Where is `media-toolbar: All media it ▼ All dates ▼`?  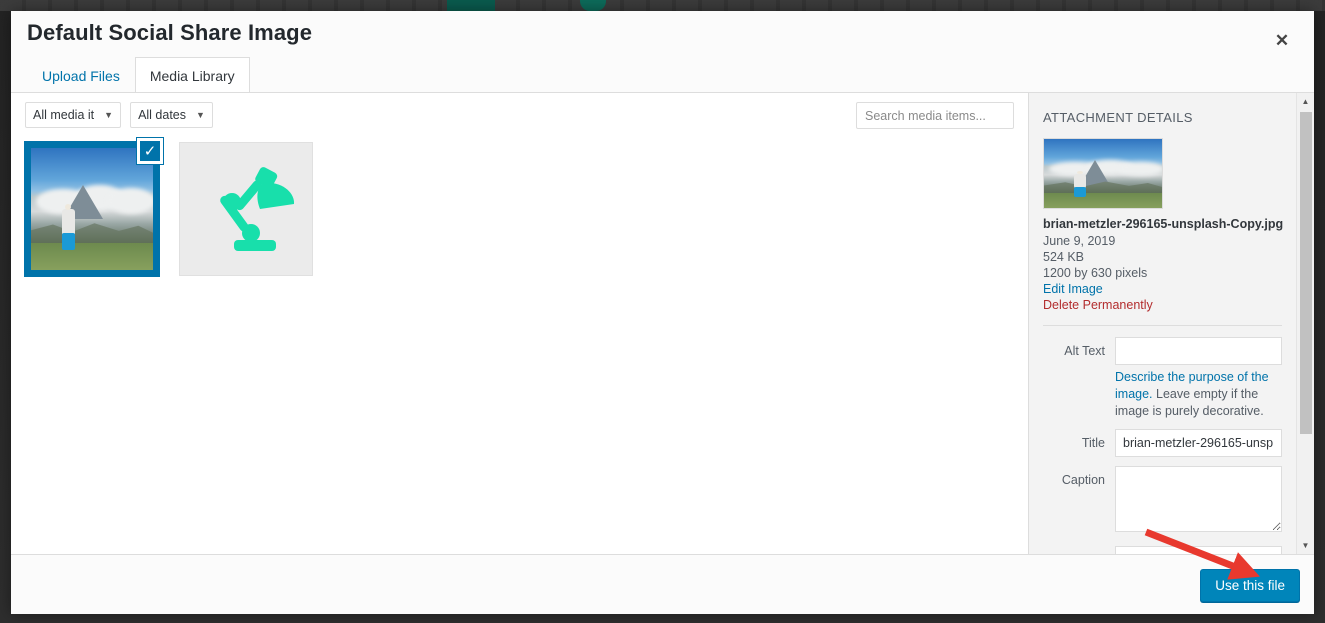
media-toolbar: All media it ▼ All dates ▼ is located at coordinates (519, 115).